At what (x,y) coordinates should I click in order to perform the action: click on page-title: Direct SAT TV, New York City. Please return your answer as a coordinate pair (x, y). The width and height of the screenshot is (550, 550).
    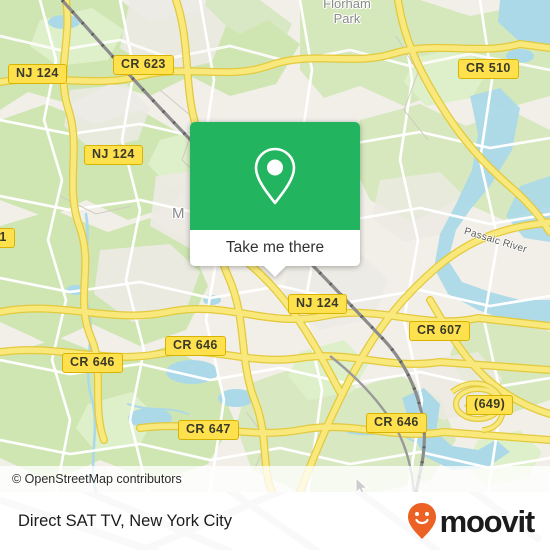
    Looking at the image, I should click on (125, 521).